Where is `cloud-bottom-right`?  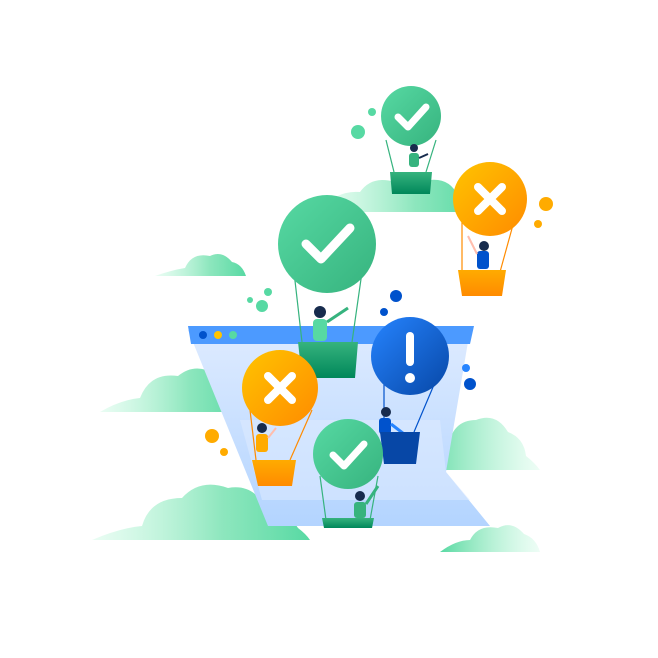
cloud-bottom-right is located at coordinates (490, 538).